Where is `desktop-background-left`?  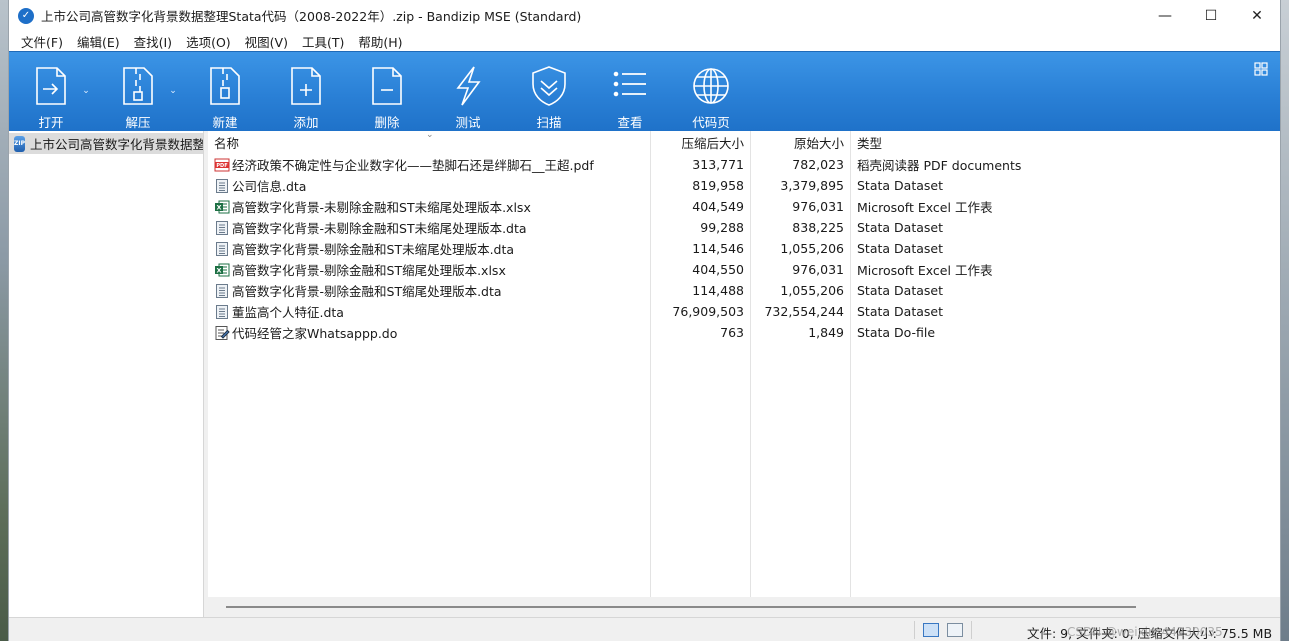
desktop-background-left is located at coordinates (4, 320).